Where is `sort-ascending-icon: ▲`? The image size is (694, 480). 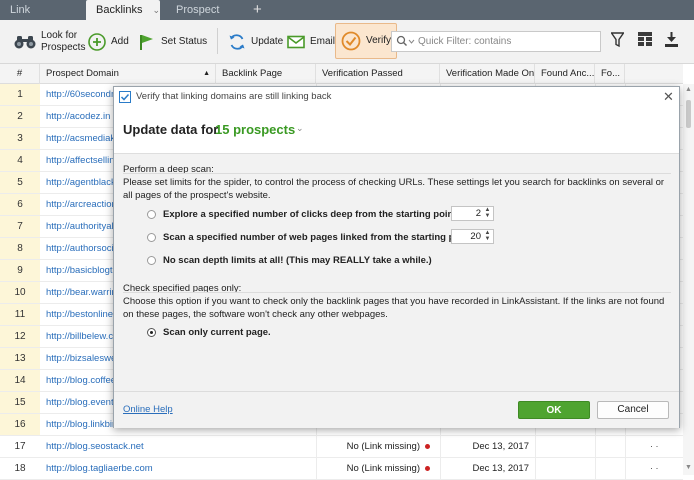 sort-ascending-icon: ▲ is located at coordinates (206, 73).